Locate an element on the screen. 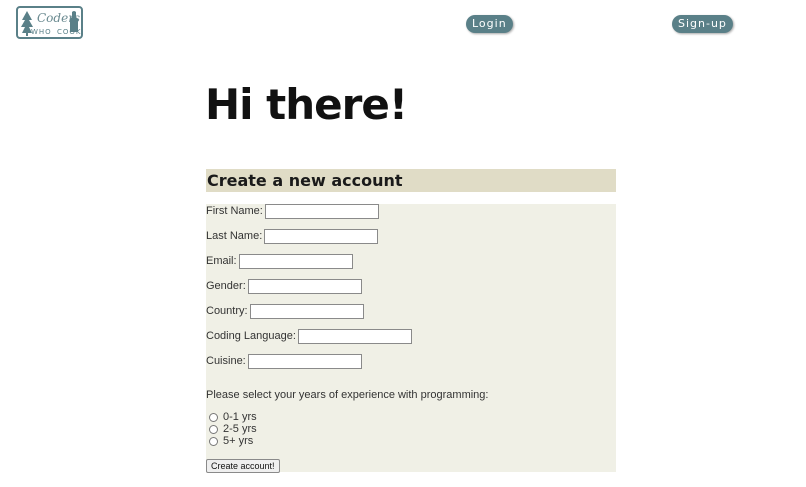 The image size is (806, 487). experience-option-label: 5+ yrs is located at coordinates (238, 441).